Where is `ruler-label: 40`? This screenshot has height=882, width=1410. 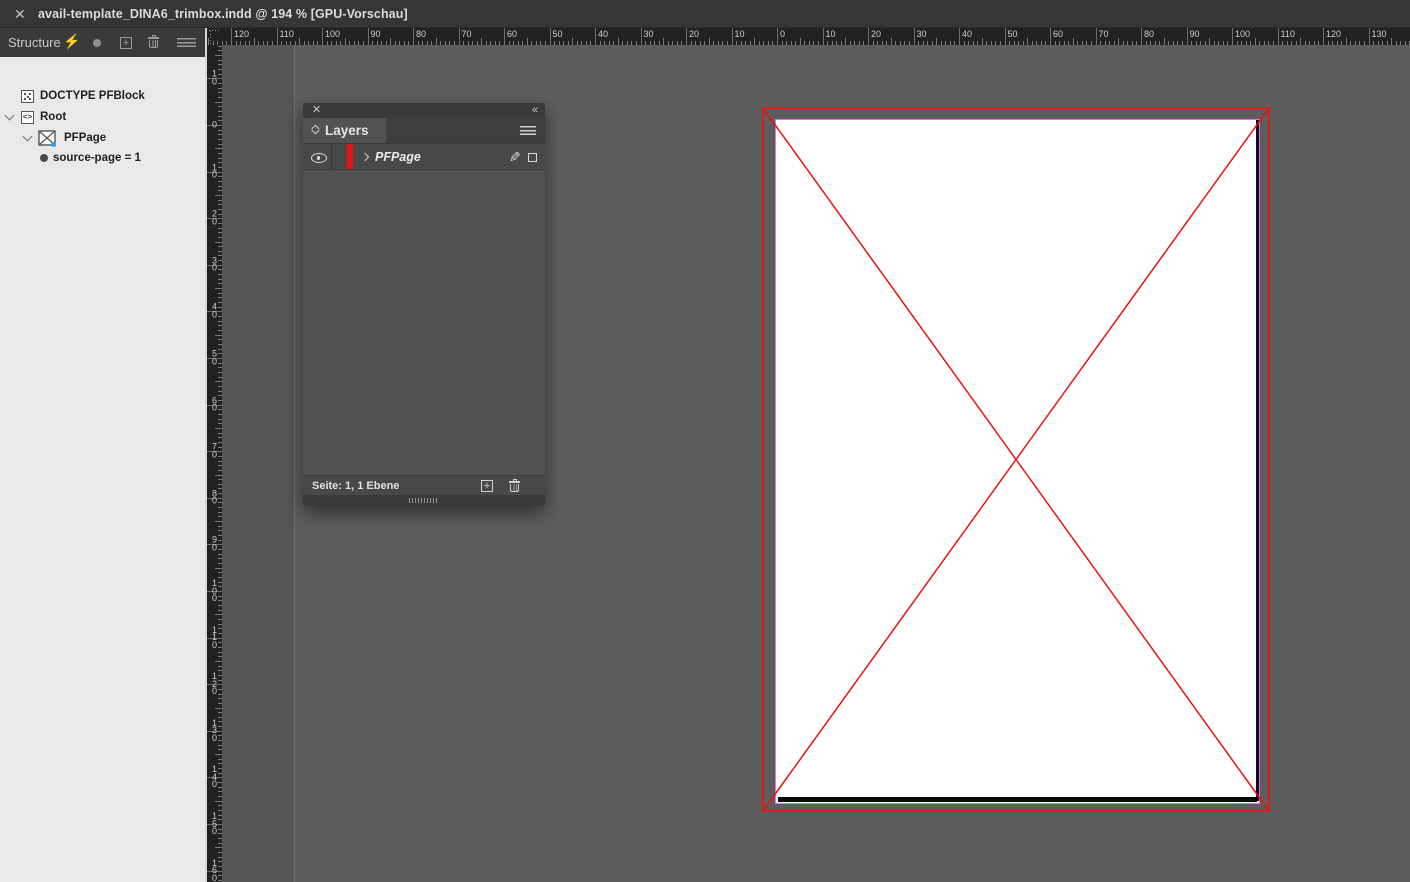
ruler-label: 40 is located at coordinates (603, 34).